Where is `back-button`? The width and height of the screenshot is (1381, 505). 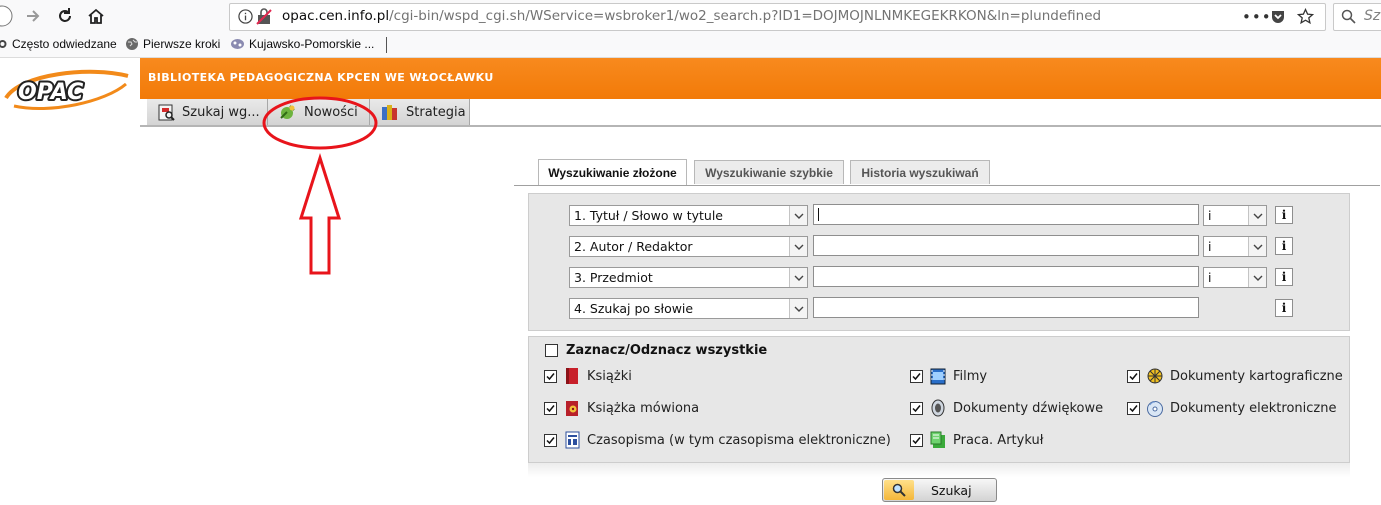 back-button is located at coordinates (7, 16).